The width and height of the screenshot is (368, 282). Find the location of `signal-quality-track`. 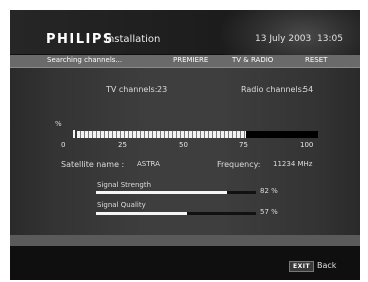

signal-quality-track is located at coordinates (176, 213).